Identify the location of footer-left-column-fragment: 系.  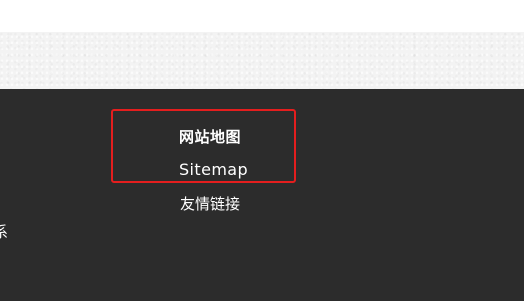
(4, 232).